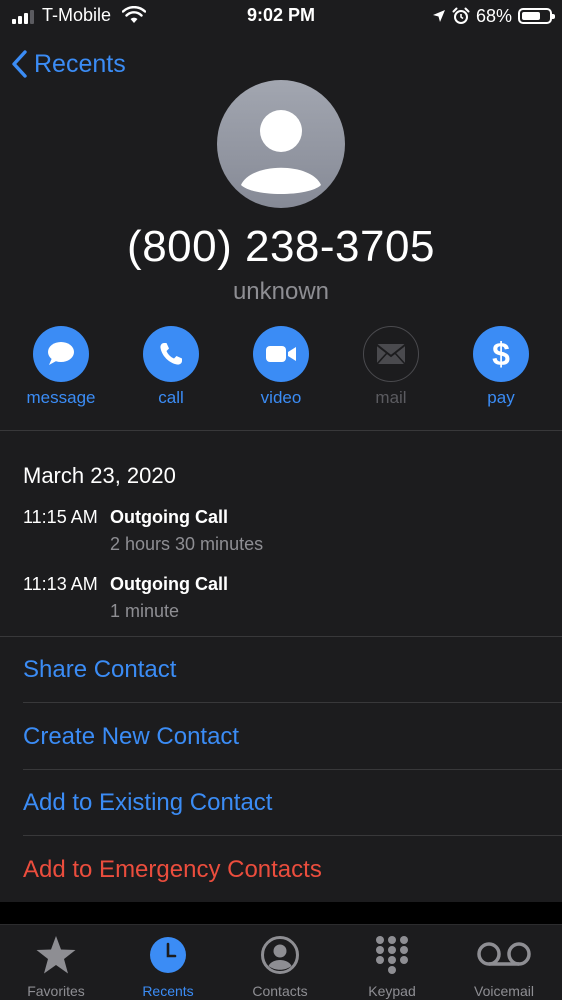  What do you see at coordinates (281, 291) in the screenshot?
I see `contact-label: unknown` at bounding box center [281, 291].